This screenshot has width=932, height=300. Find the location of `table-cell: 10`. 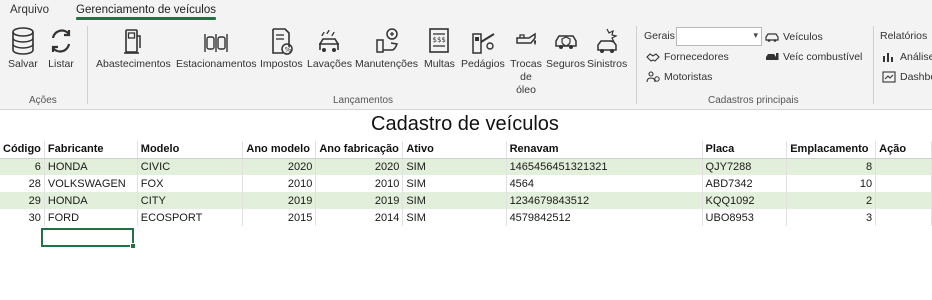

table-cell: 10 is located at coordinates (831, 183).